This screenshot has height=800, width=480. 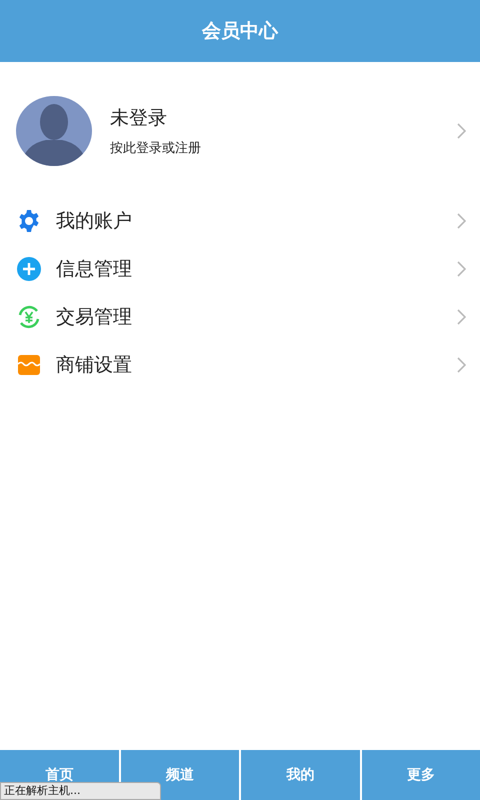 I want to click on yen-cycle-icon, so click(x=29, y=317).